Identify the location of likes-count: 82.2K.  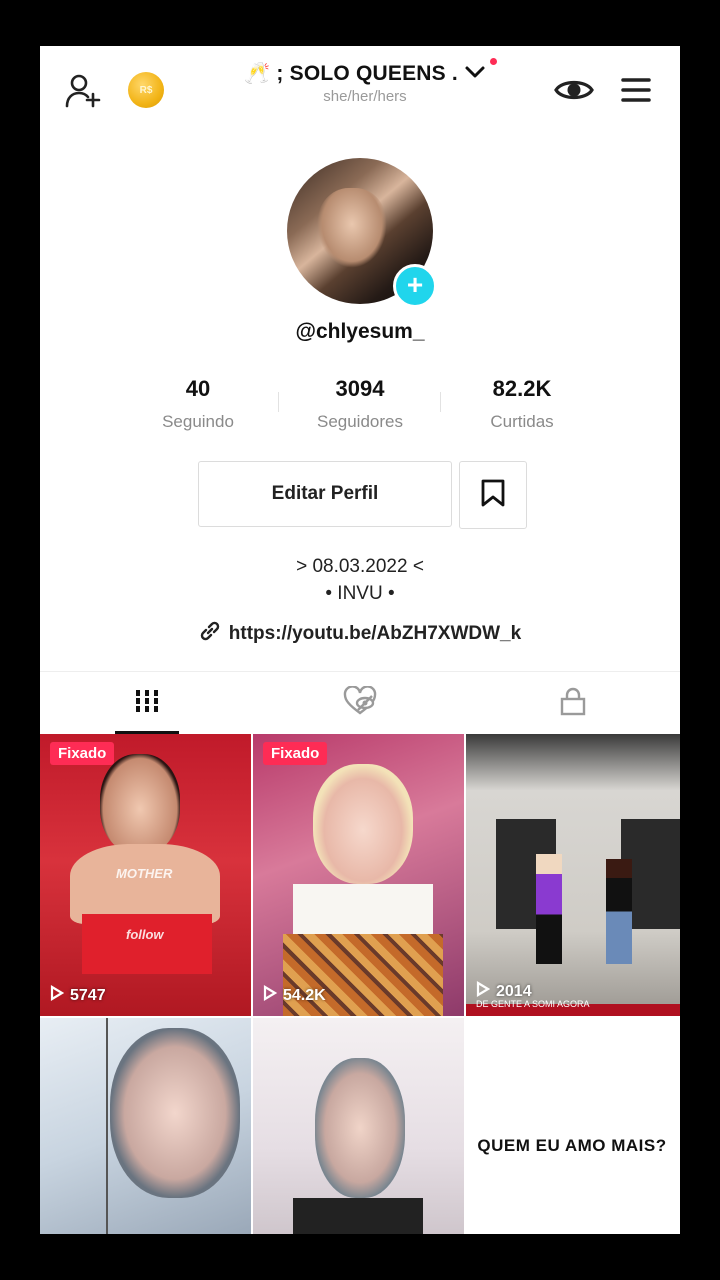
(522, 388).